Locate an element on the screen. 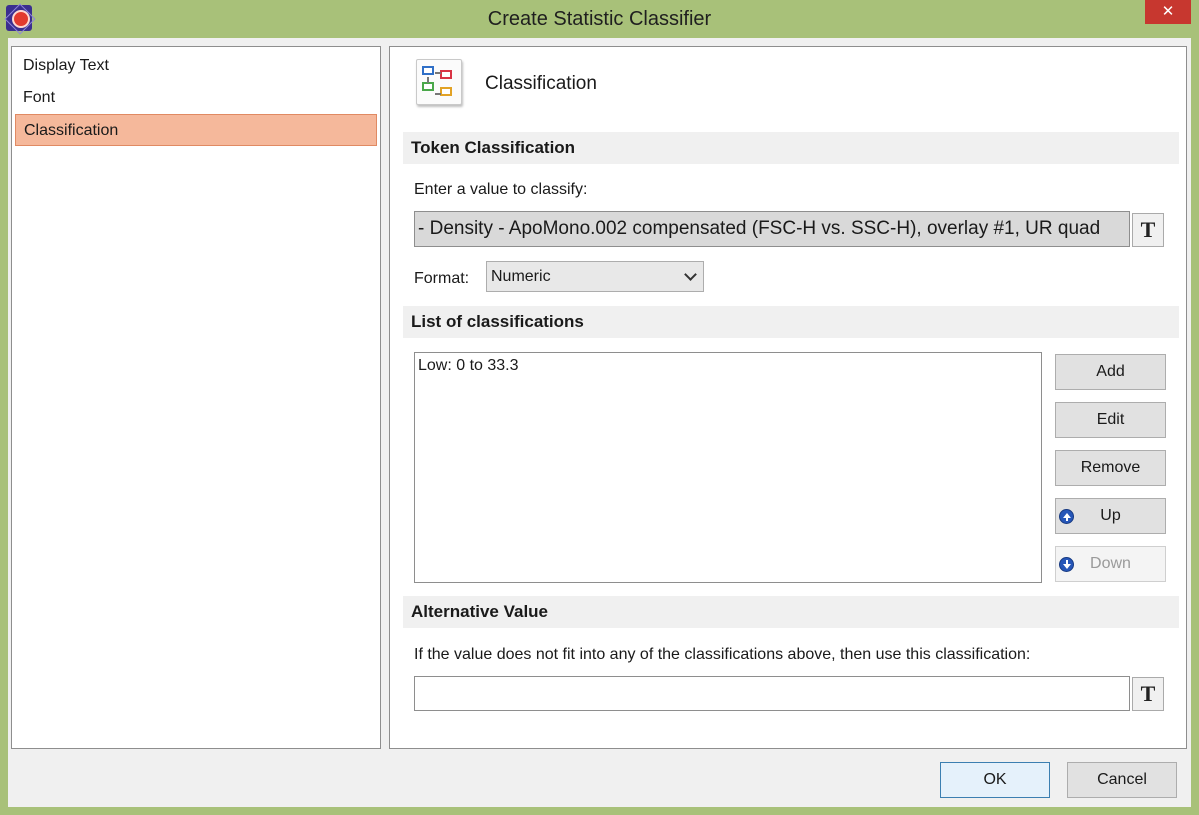 The height and width of the screenshot is (815, 1199). format-select: Numeric is located at coordinates (595, 276).